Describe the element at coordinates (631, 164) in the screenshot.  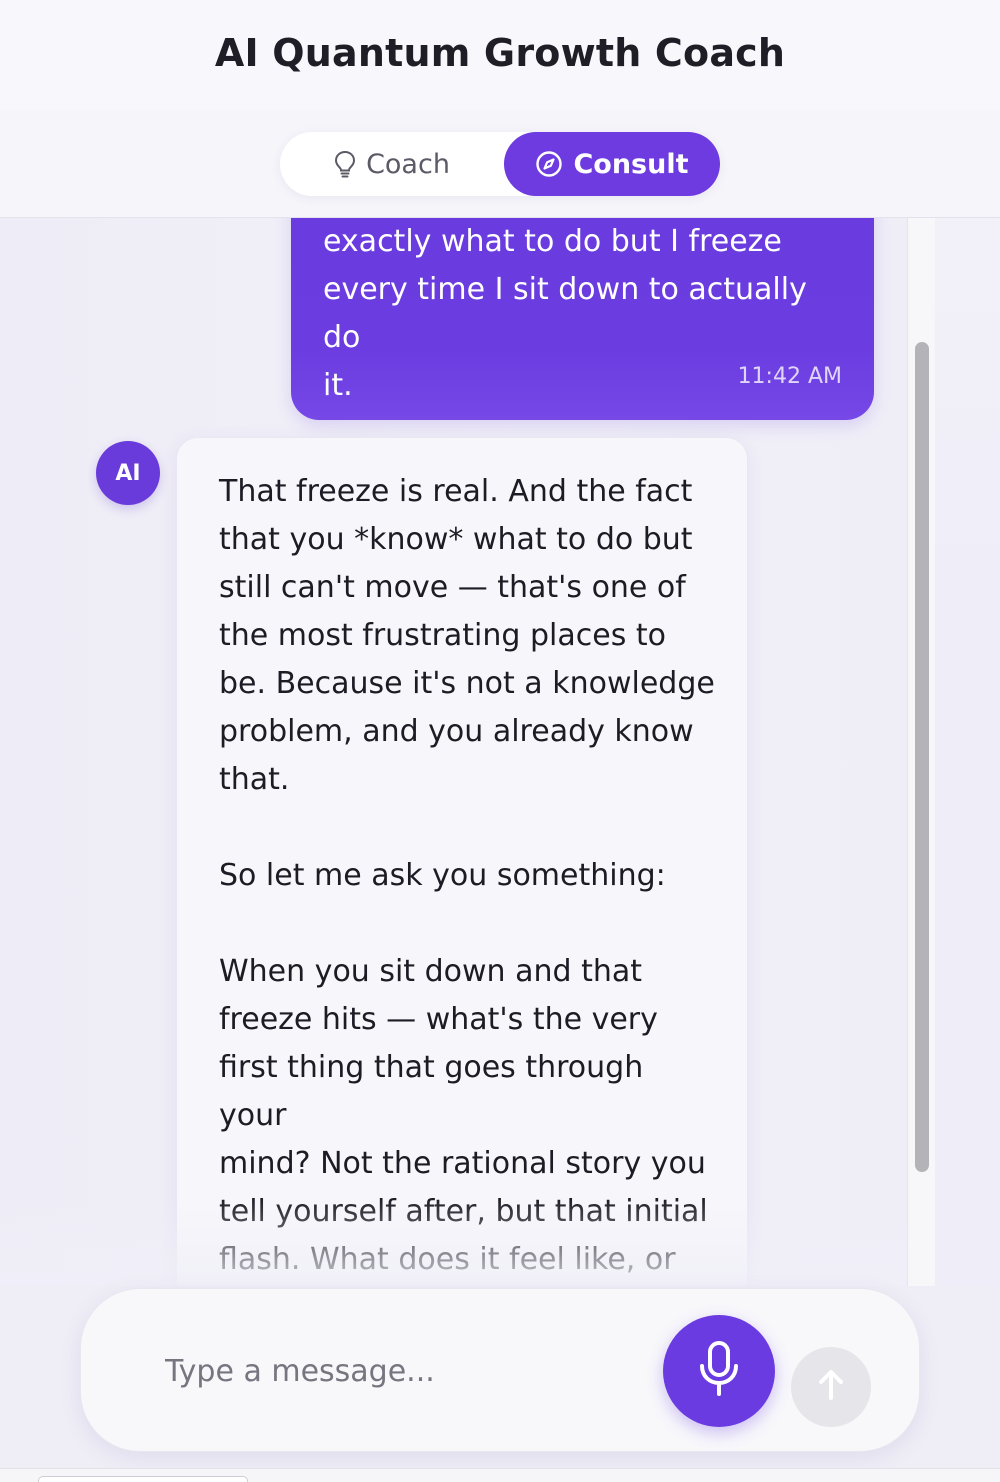
I see `tab-consult-label: Consult` at that location.